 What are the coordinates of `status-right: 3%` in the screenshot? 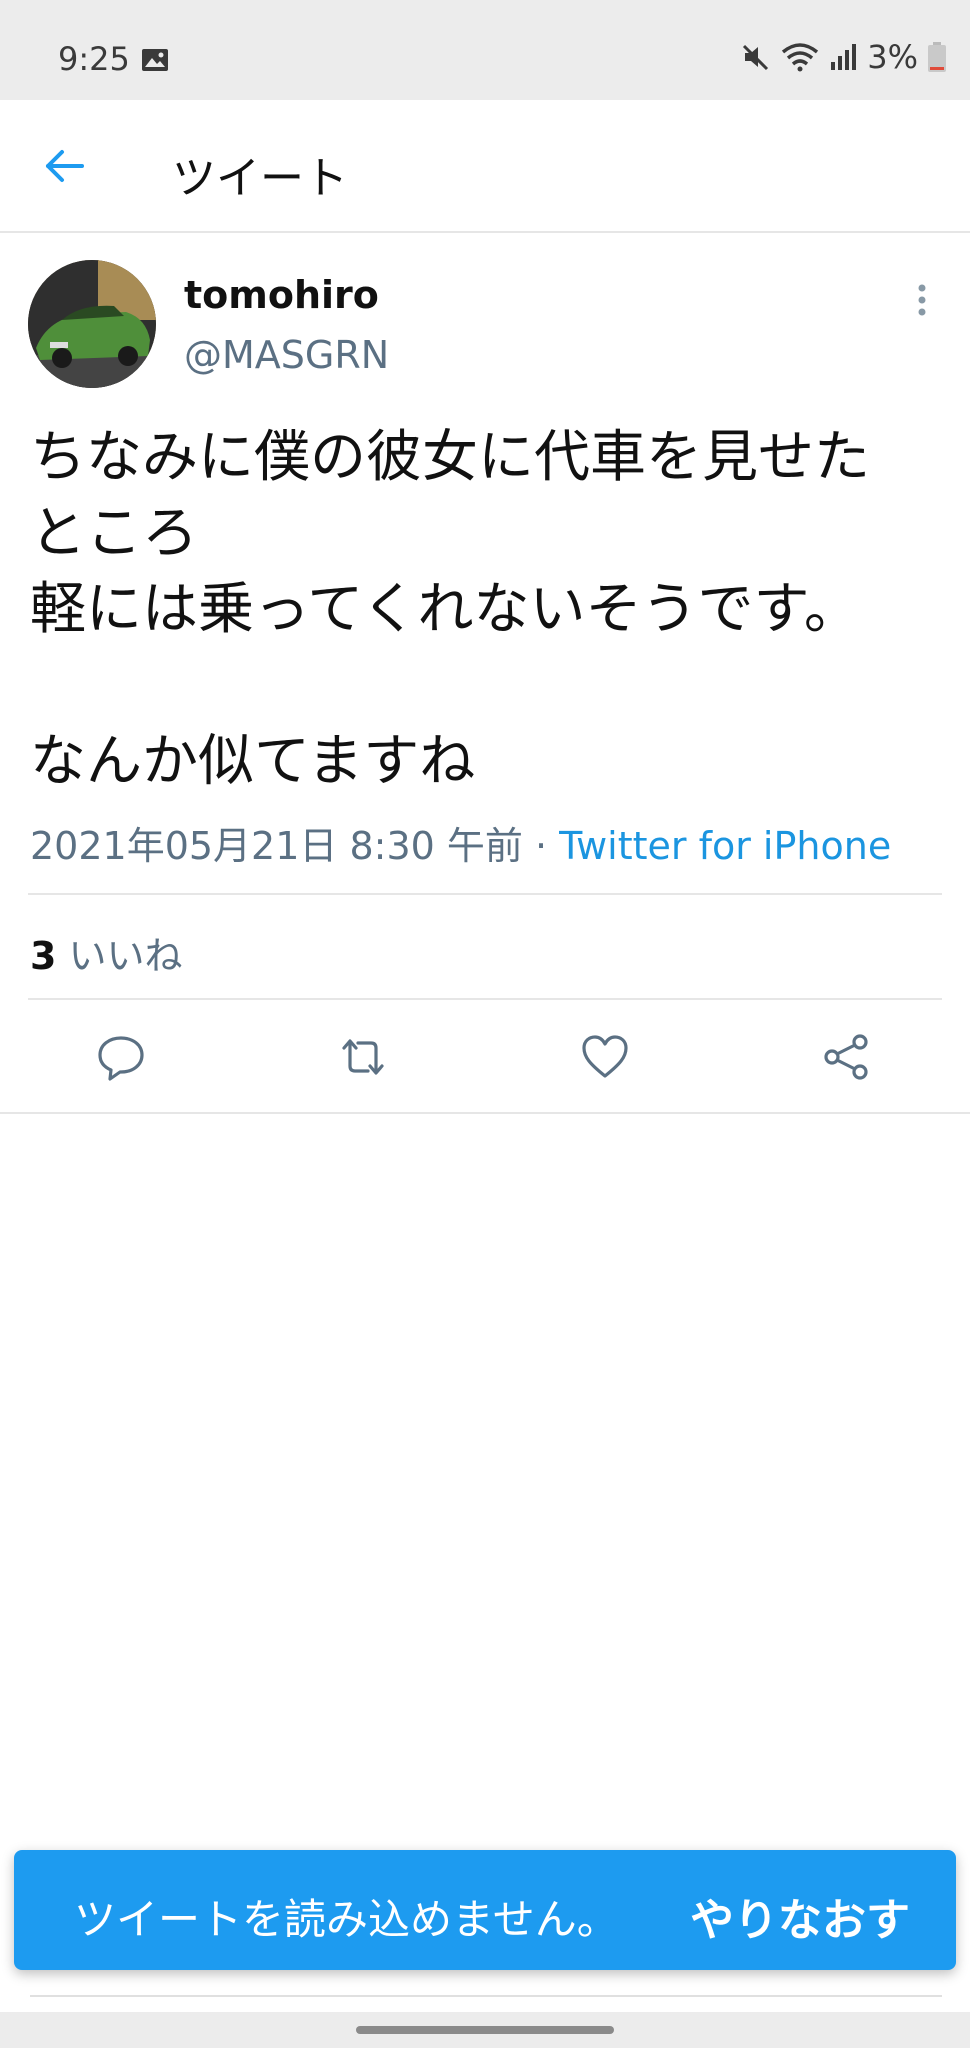 It's located at (843, 57).